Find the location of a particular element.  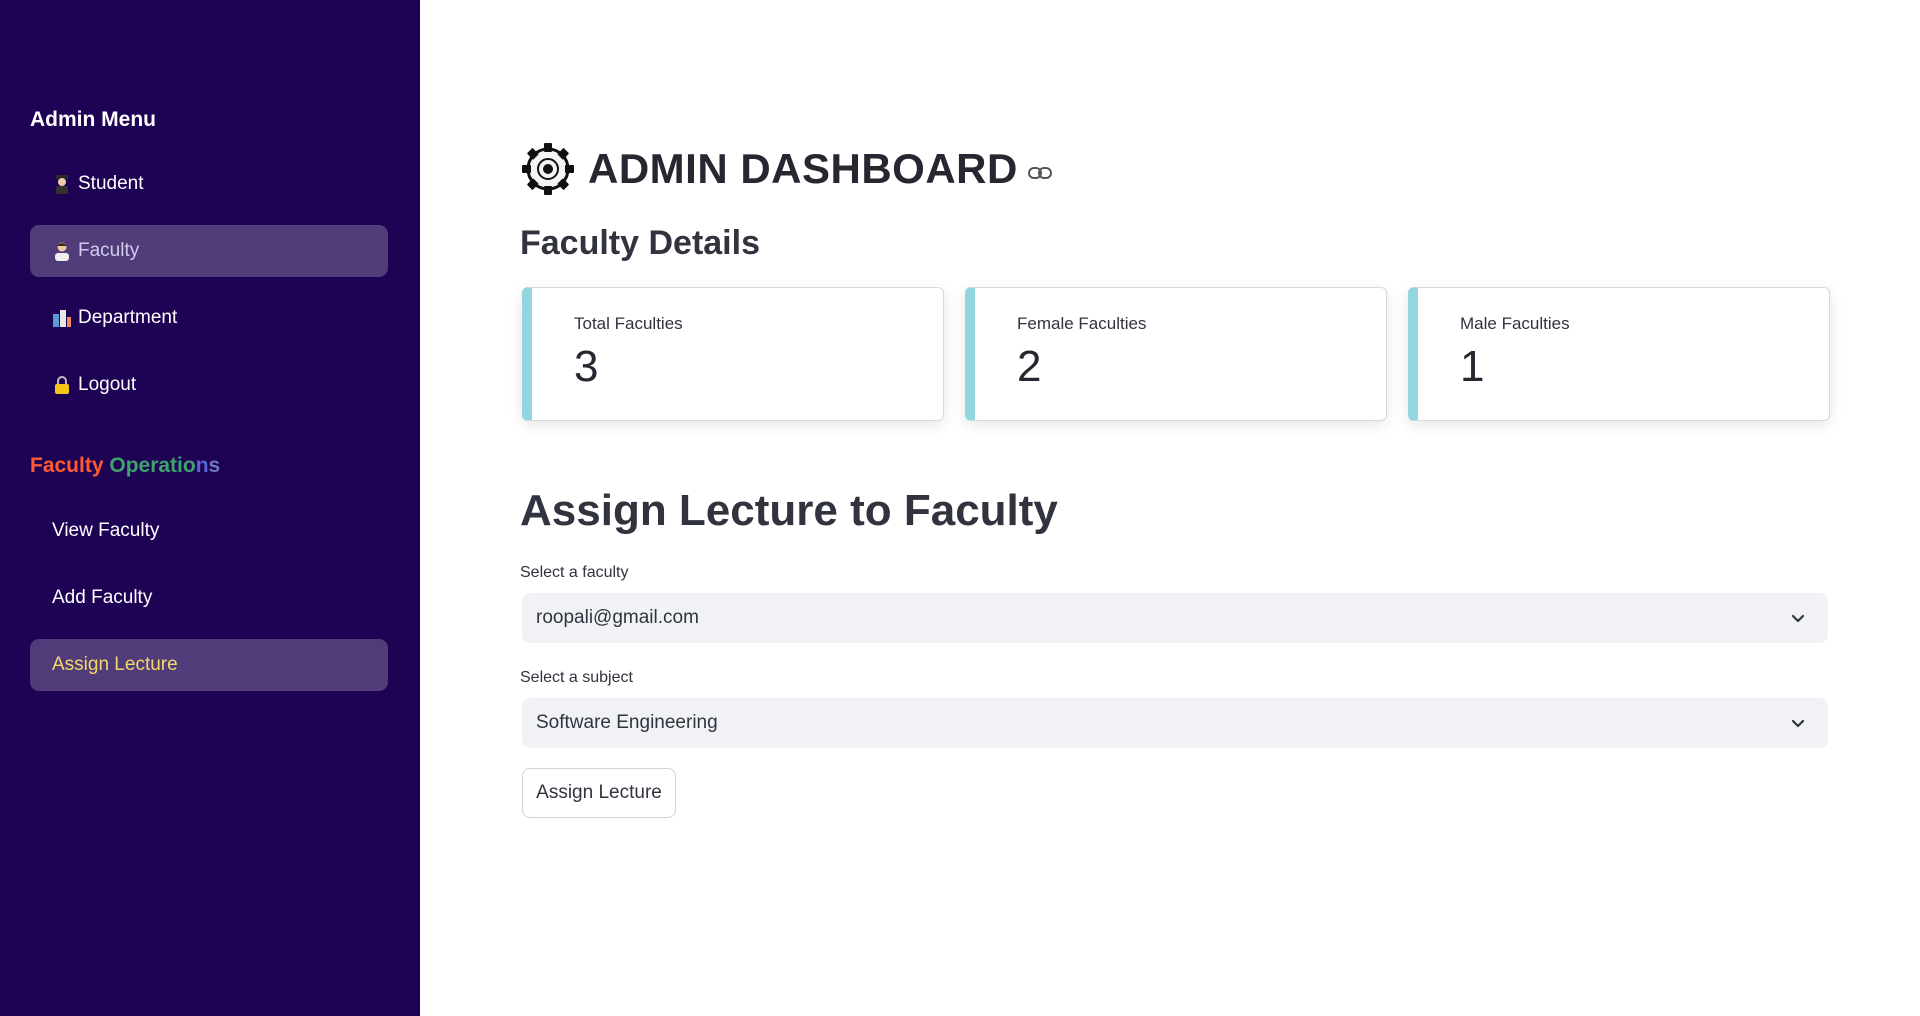

anchor-link-icon is located at coordinates (1039, 173).